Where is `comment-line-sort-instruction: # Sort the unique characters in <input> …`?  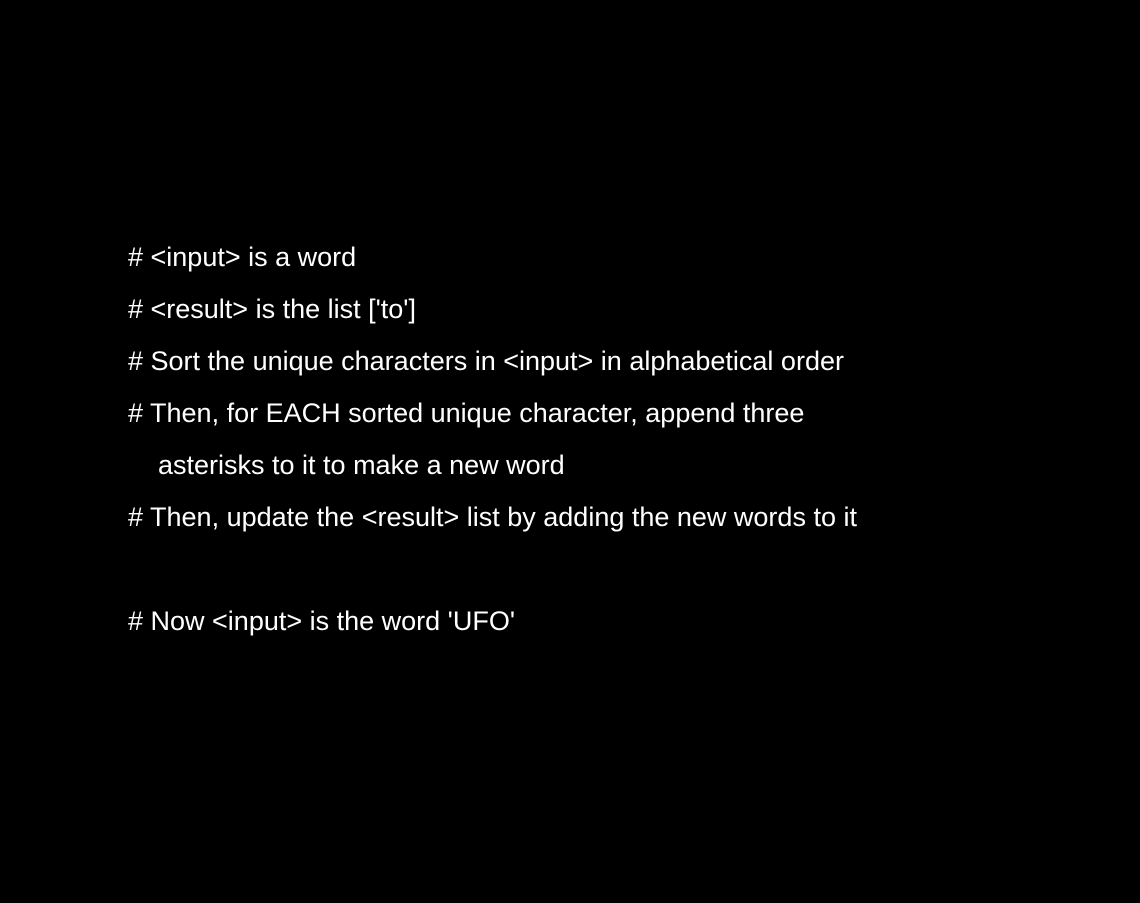
comment-line-sort-instruction: # Sort the unique characters in <input> … is located at coordinates (486, 361).